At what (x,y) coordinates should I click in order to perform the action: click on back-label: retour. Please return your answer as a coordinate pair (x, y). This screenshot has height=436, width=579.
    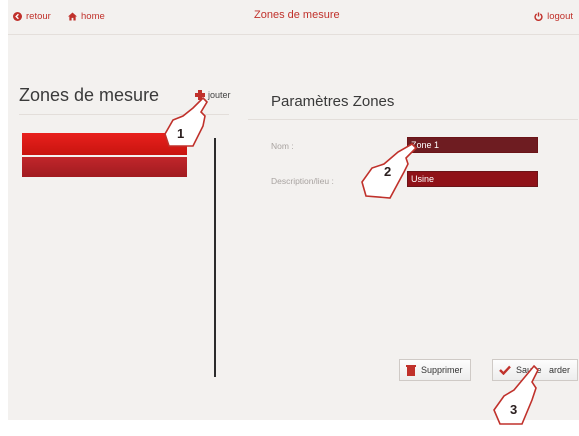
    Looking at the image, I should click on (38, 16).